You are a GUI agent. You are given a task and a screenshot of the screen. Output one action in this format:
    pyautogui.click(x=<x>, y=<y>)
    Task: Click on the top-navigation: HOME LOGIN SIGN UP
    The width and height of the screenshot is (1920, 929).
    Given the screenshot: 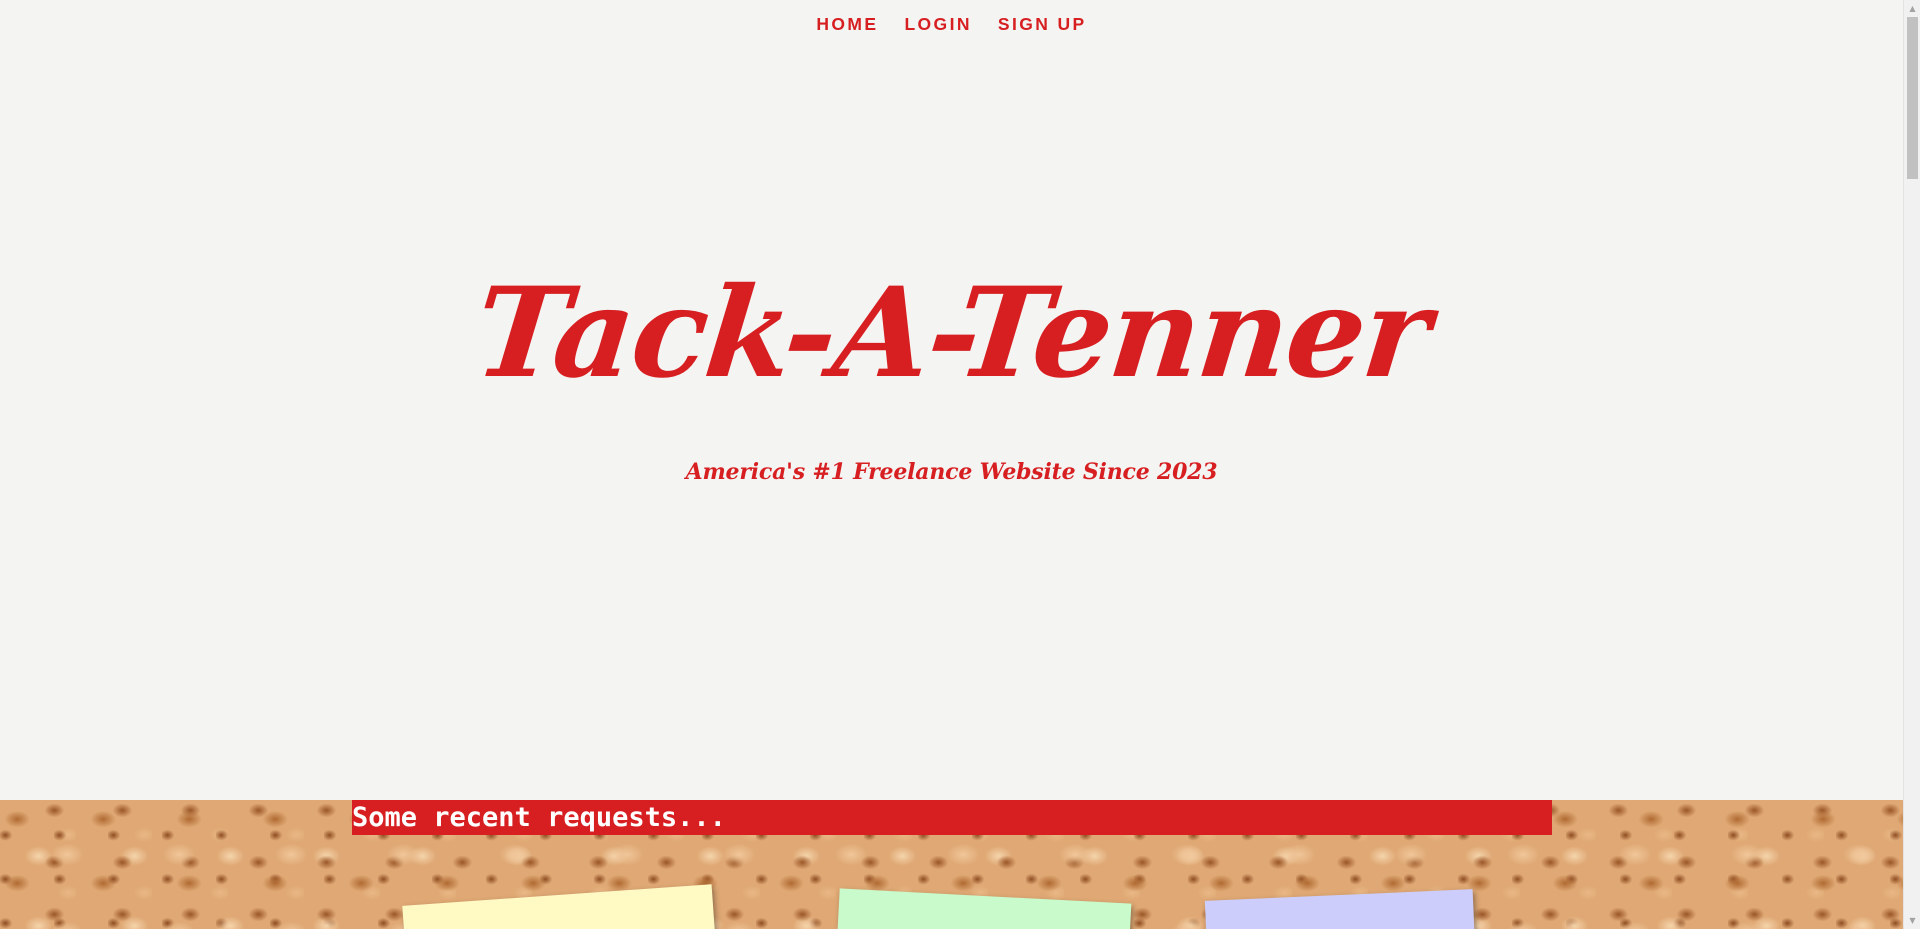 What is the action you would take?
    pyautogui.click(x=951, y=24)
    